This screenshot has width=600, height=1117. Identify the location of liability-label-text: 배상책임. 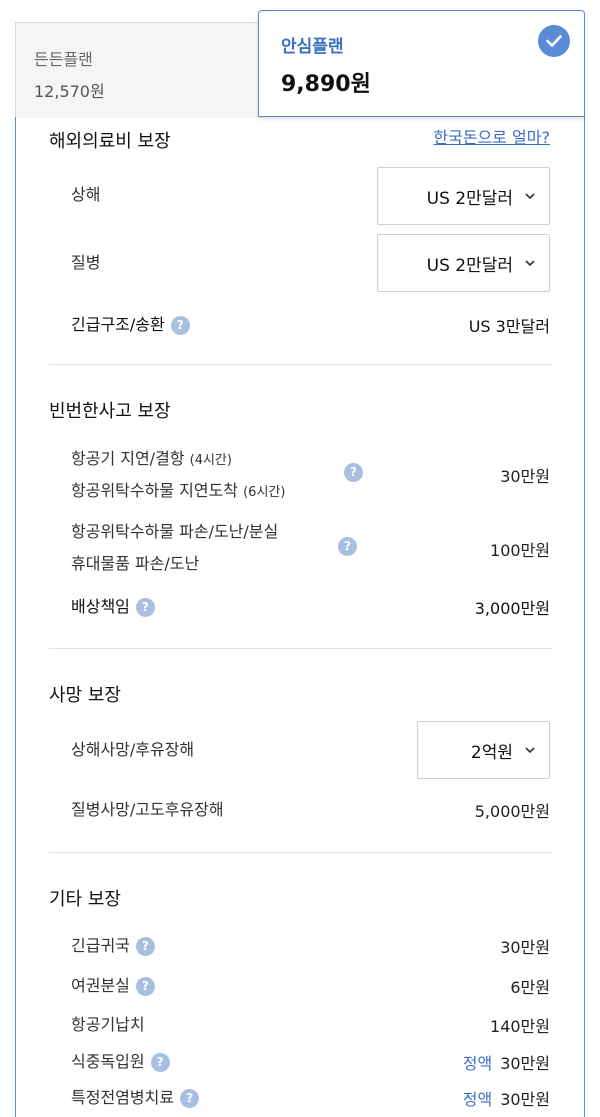
(100, 606).